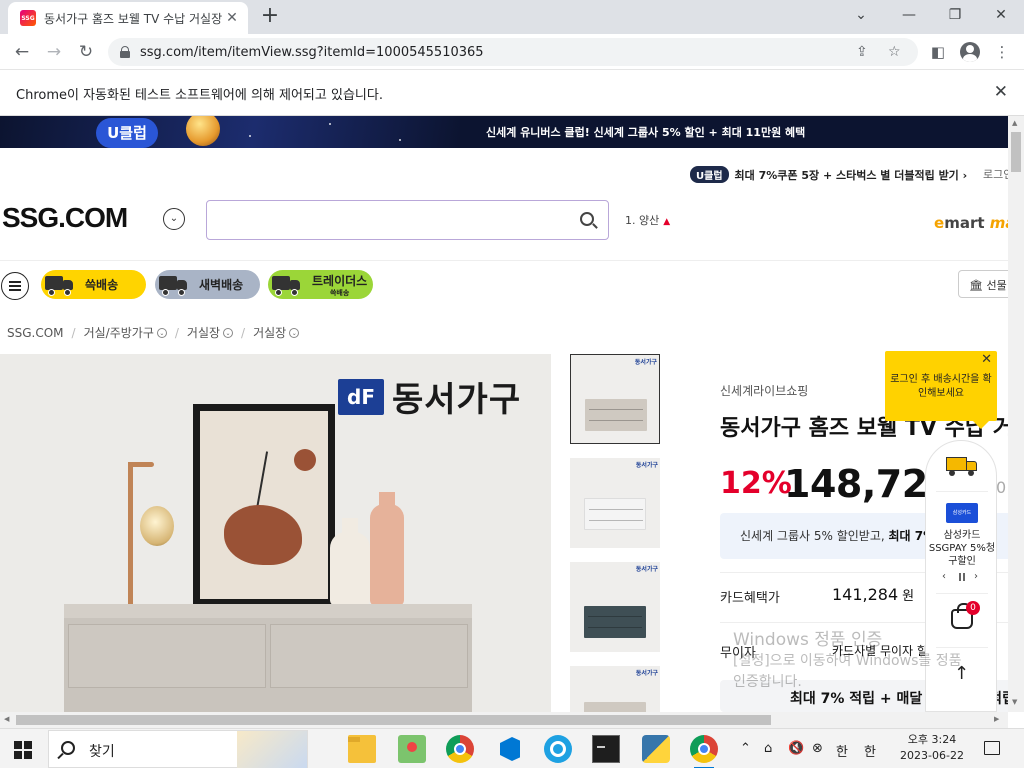  What do you see at coordinates (174, 219) in the screenshot?
I see `logo-chevron-down-icon: ⌄` at bounding box center [174, 219].